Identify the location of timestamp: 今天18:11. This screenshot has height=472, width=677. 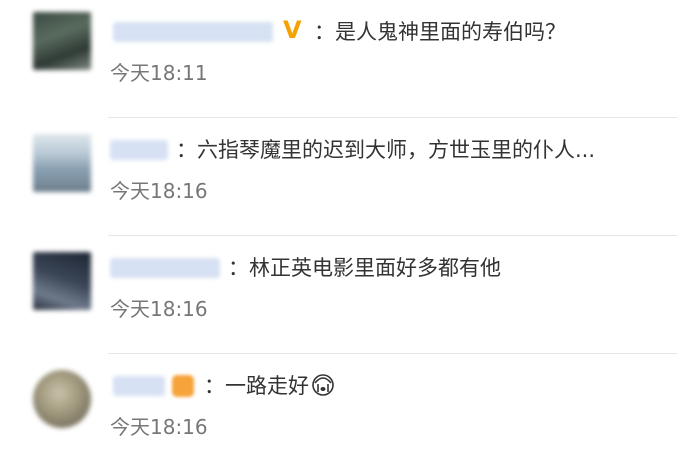
(159, 73).